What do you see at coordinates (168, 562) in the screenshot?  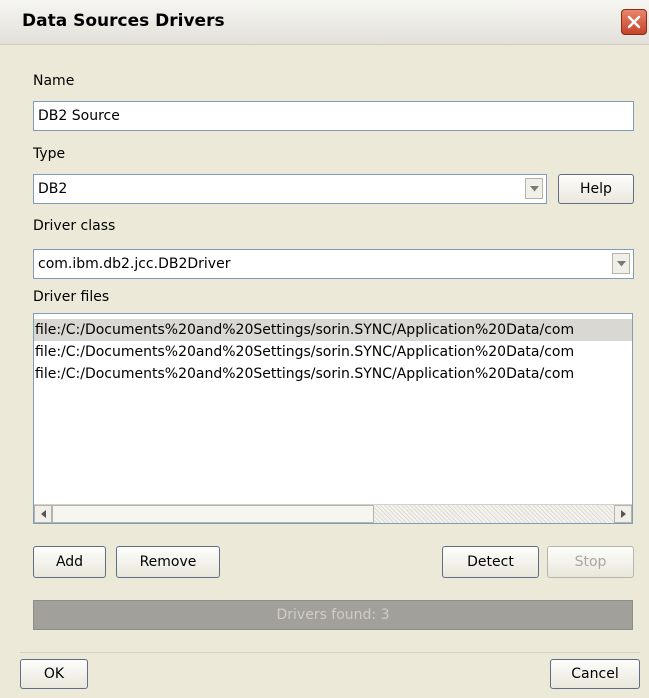 I see `remove-button: Remove` at bounding box center [168, 562].